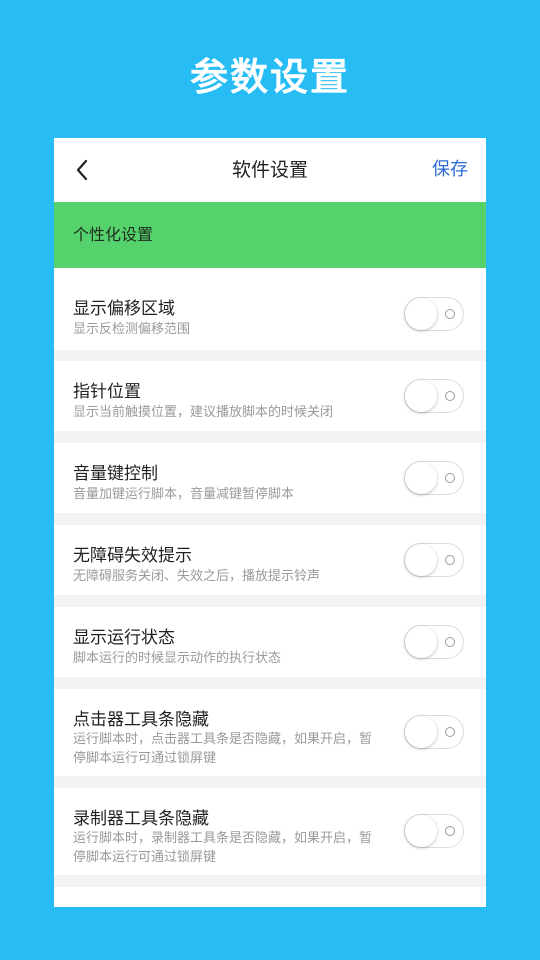 This screenshot has width=540, height=960. What do you see at coordinates (269, 77) in the screenshot?
I see `page-title: 参数设置` at bounding box center [269, 77].